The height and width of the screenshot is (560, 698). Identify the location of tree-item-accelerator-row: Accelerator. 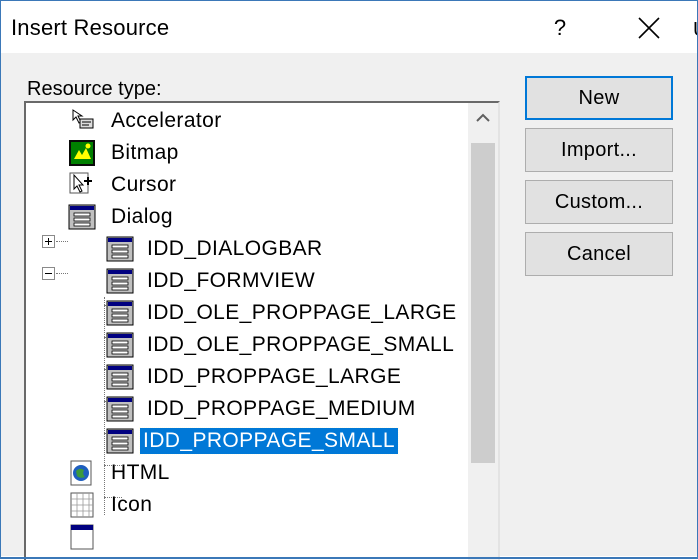
(166, 121).